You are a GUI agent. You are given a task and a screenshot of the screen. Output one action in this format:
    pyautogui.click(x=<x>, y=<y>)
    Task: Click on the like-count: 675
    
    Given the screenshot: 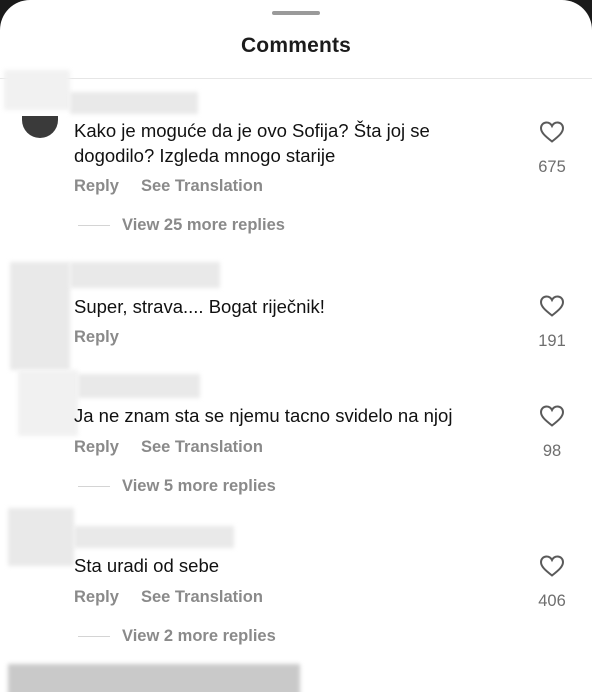 What is the action you would take?
    pyautogui.click(x=552, y=167)
    